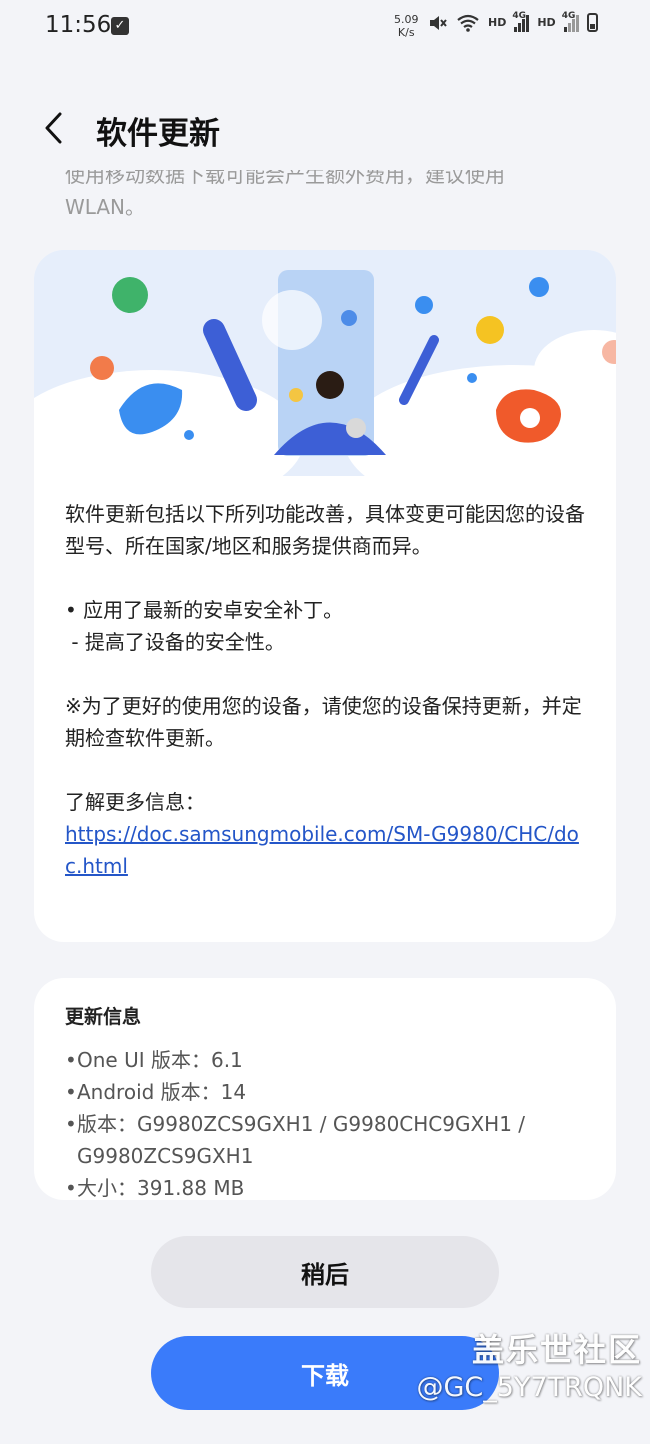  I want to click on status-icons: HD 4G HD 4G, so click(513, 21).